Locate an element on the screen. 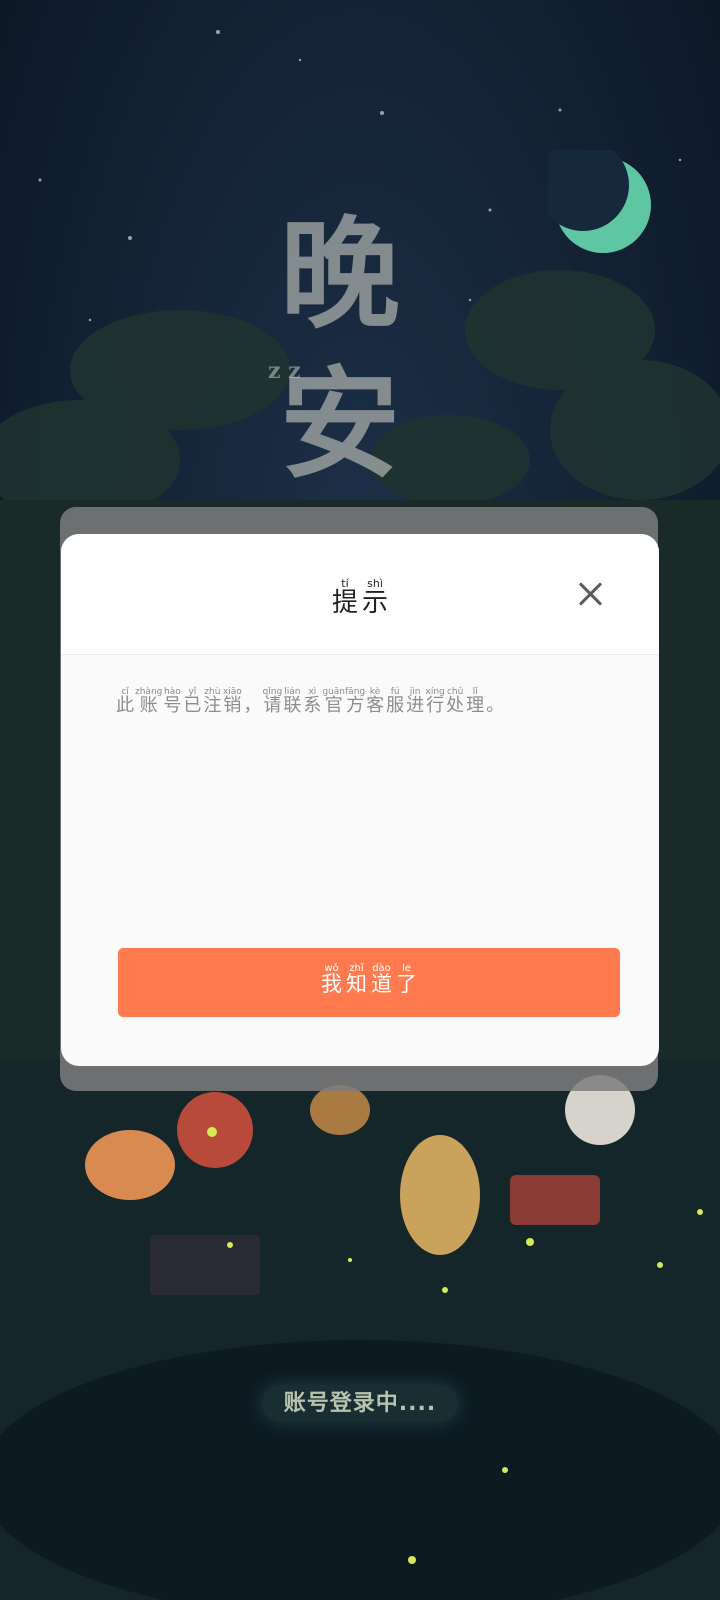 This screenshot has height=1600, width=720. ruby-char: xiāo 销 is located at coordinates (232, 701).